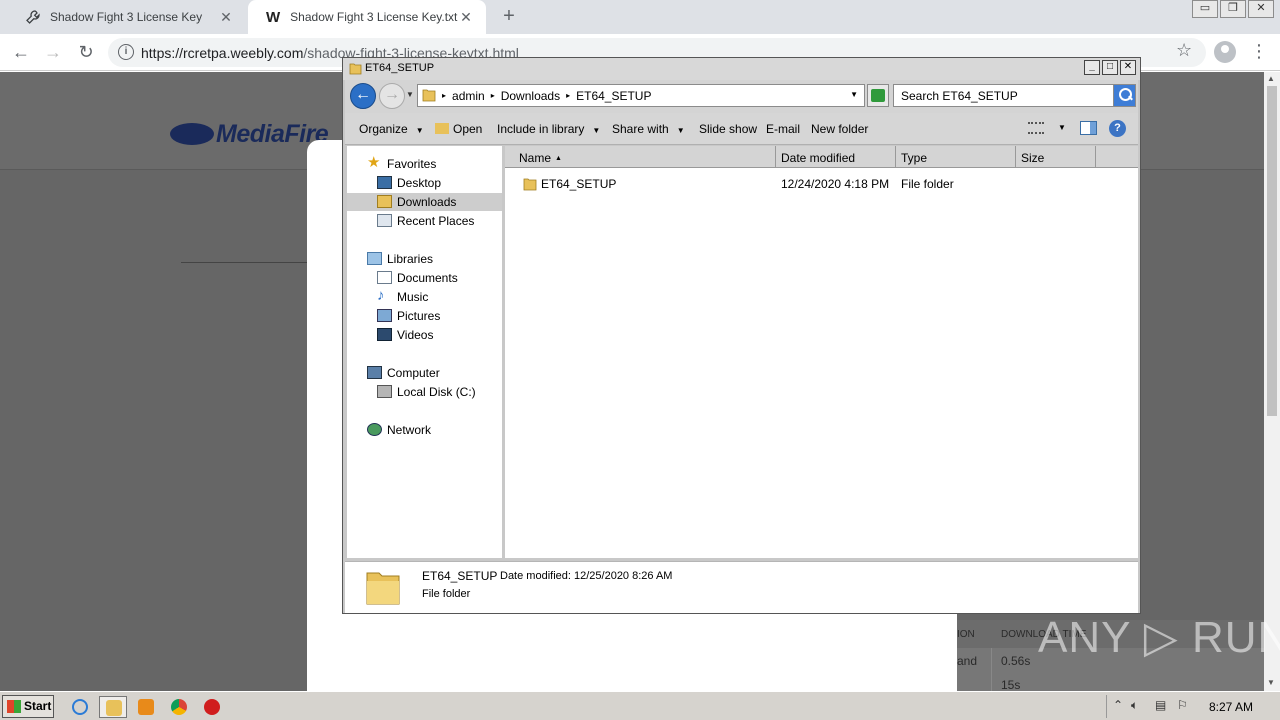 This screenshot has height=720, width=1280. I want to click on details-date: Date modified: 12/25/2020 8:26 AM, so click(586, 576).